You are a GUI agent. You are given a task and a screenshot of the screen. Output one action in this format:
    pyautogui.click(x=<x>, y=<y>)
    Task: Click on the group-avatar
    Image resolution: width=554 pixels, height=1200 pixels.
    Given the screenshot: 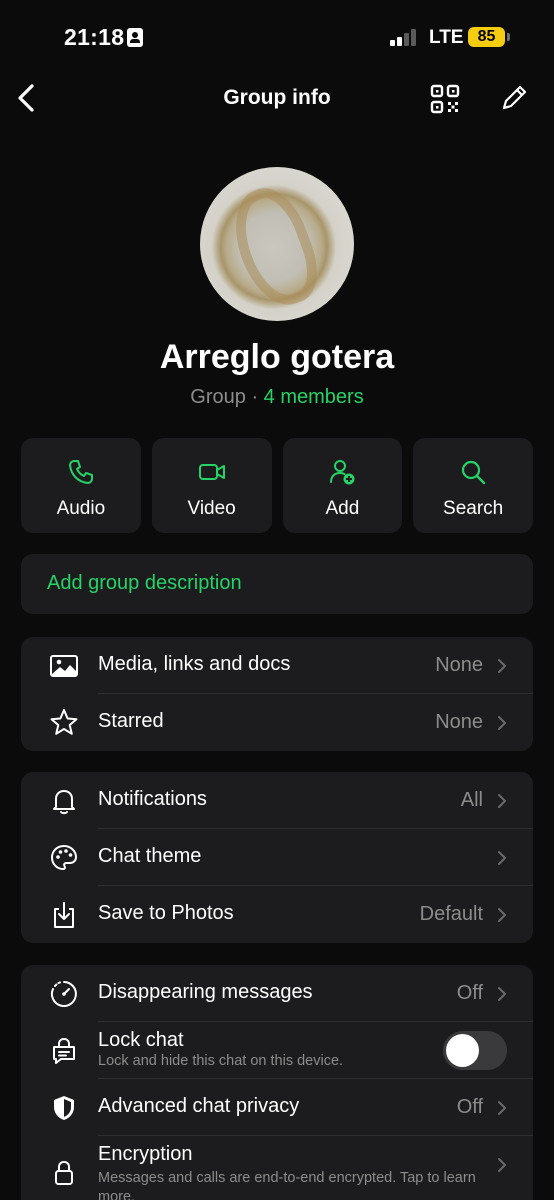 What is the action you would take?
    pyautogui.click(x=277, y=244)
    